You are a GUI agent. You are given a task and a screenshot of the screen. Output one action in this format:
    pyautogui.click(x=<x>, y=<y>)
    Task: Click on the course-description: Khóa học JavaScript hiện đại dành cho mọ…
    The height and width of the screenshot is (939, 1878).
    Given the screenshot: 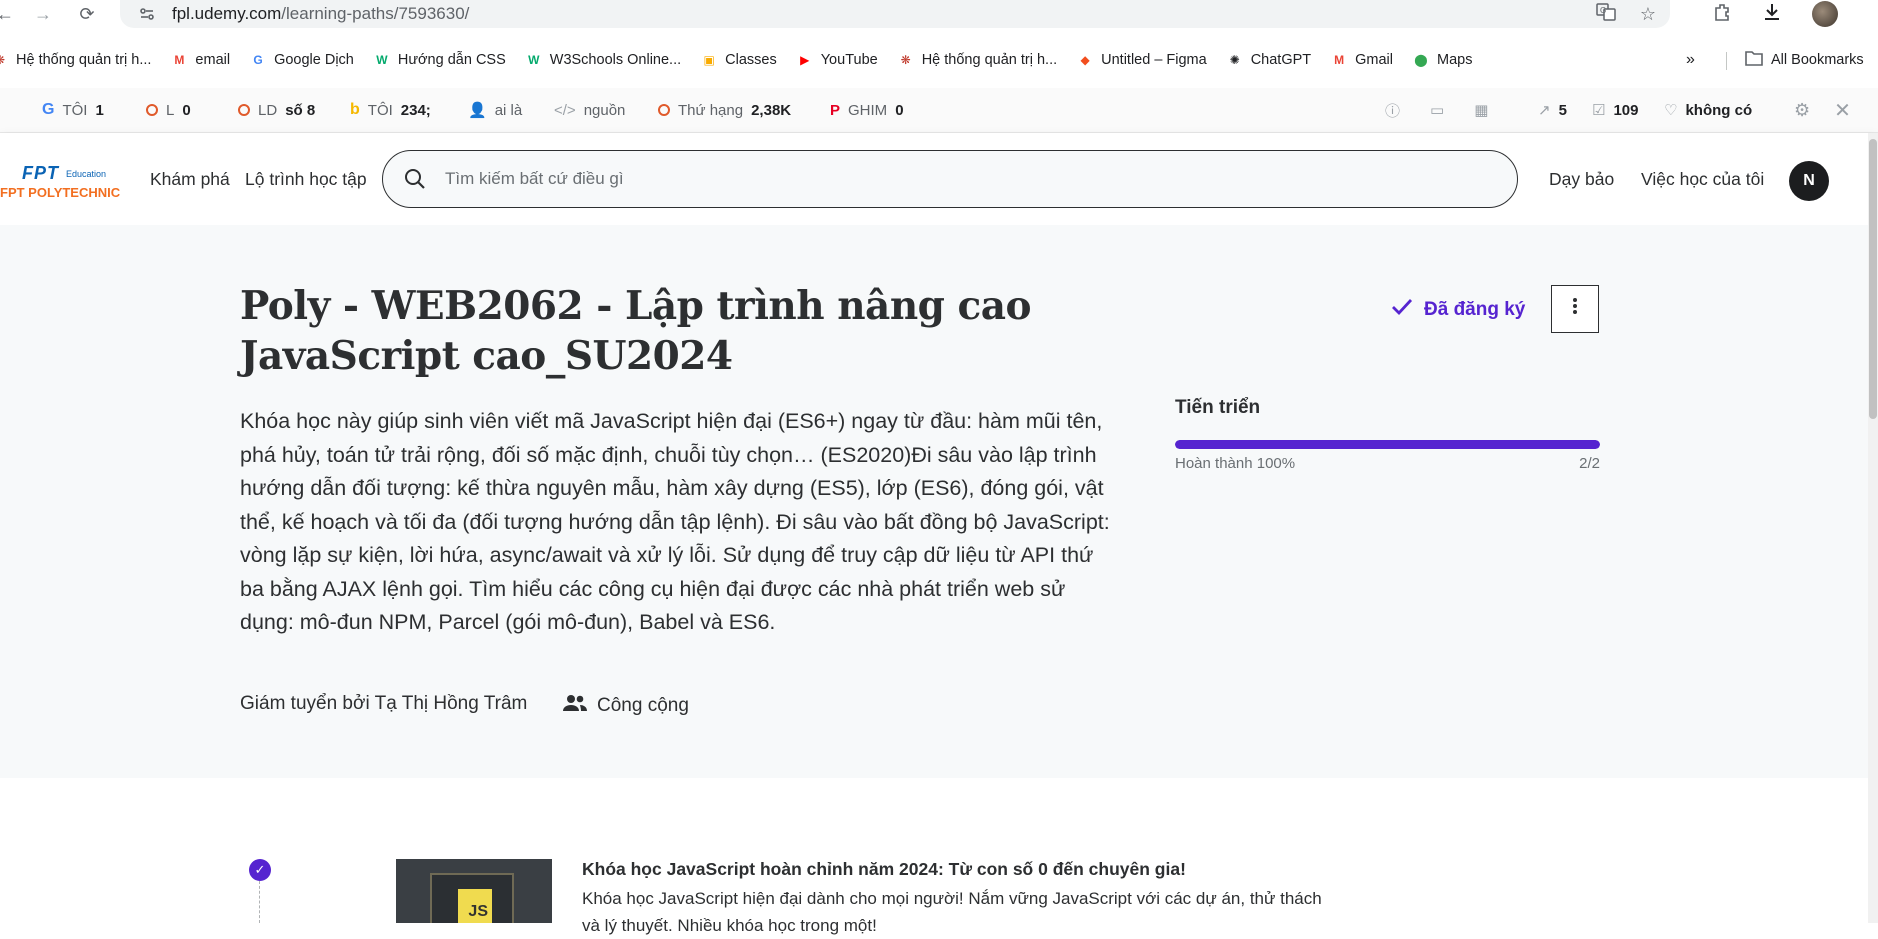 What is the action you would take?
    pyautogui.click(x=952, y=912)
    